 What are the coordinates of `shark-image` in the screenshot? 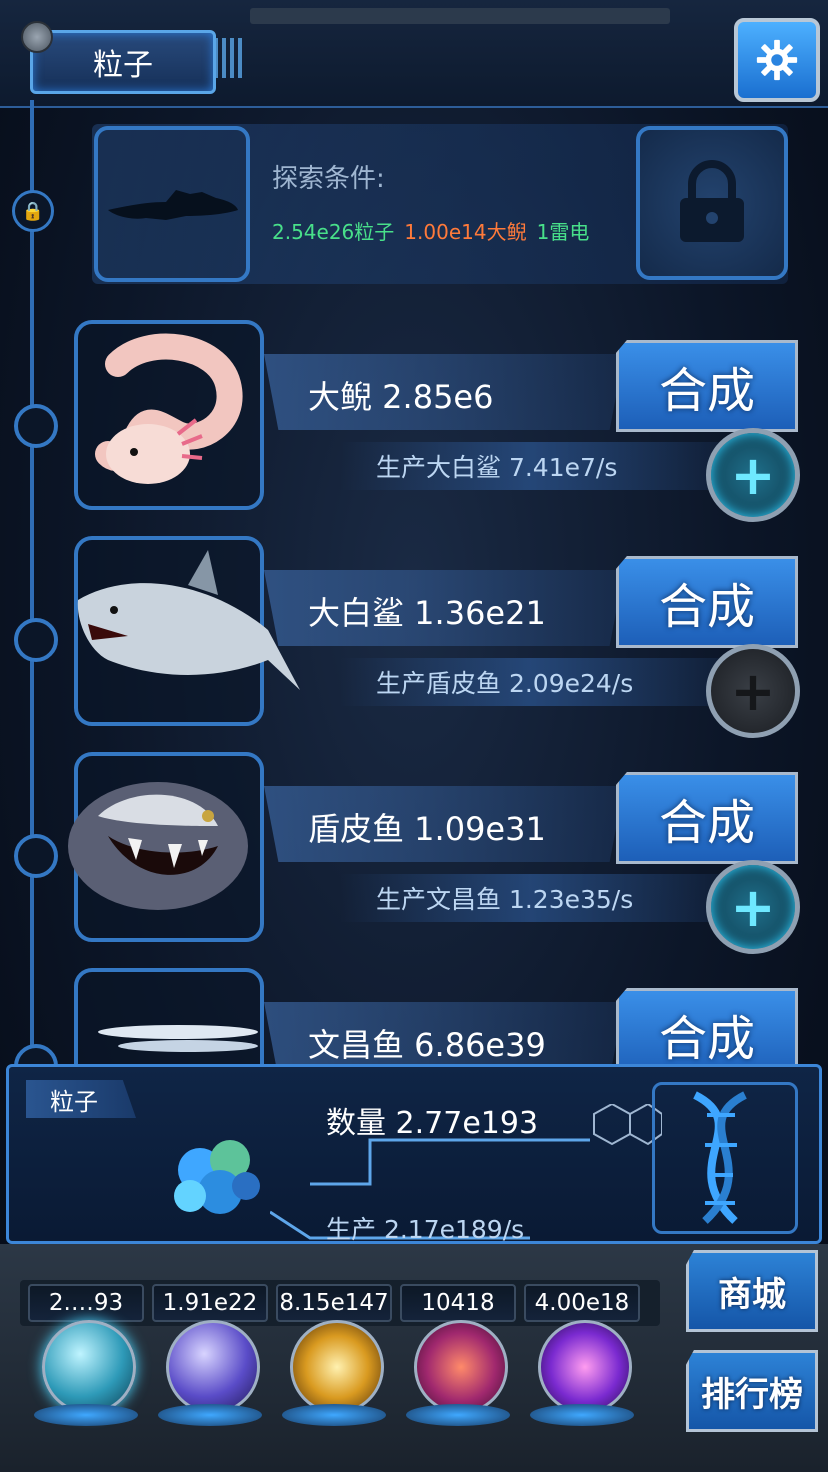 It's located at (188, 620).